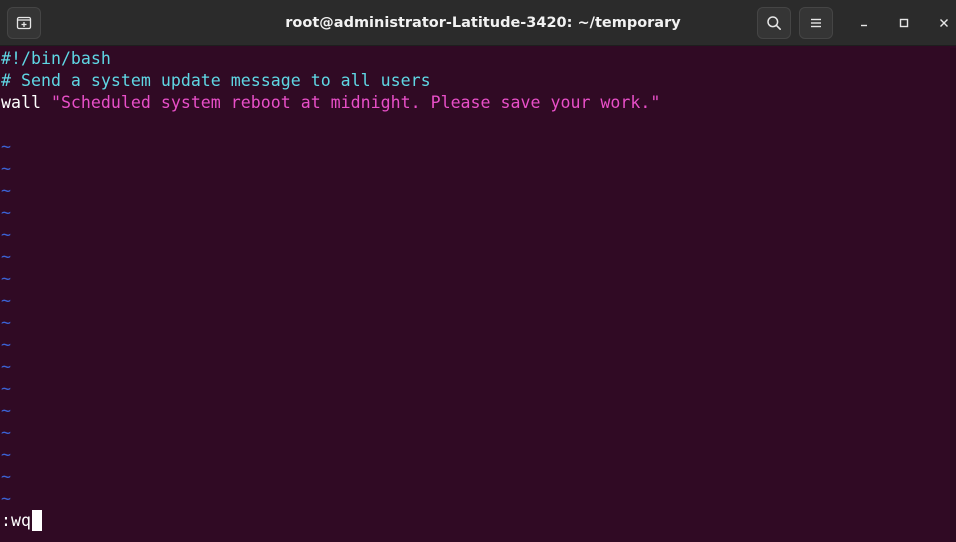 The image size is (956, 542). I want to click on search-button, so click(774, 23).